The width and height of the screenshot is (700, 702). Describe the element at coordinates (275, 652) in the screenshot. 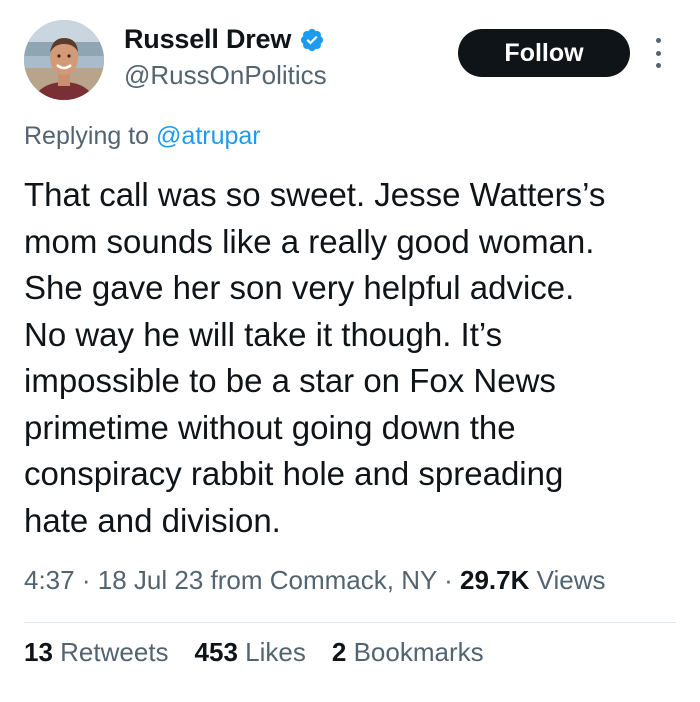

I see `likes-label: Likes` at that location.